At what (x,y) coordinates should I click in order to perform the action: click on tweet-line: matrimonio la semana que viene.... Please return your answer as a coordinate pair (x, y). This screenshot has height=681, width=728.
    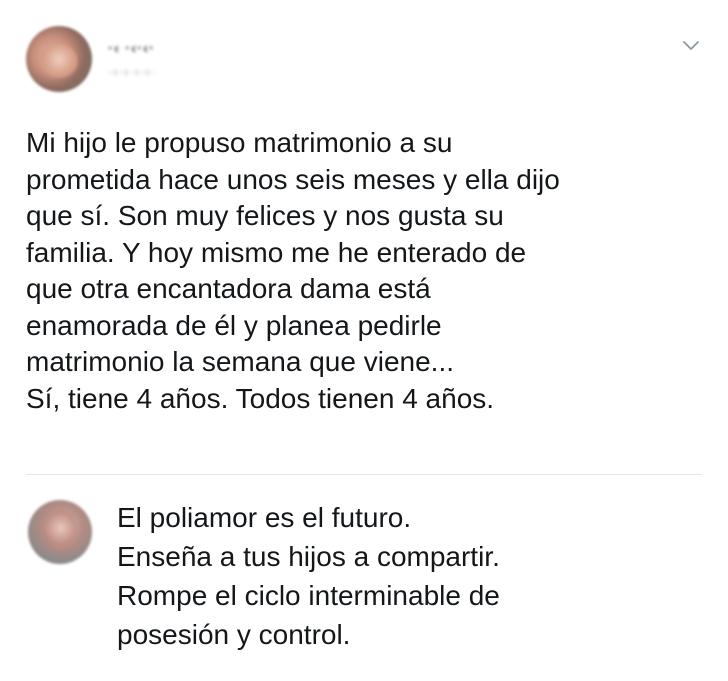
    Looking at the image, I should click on (240, 361).